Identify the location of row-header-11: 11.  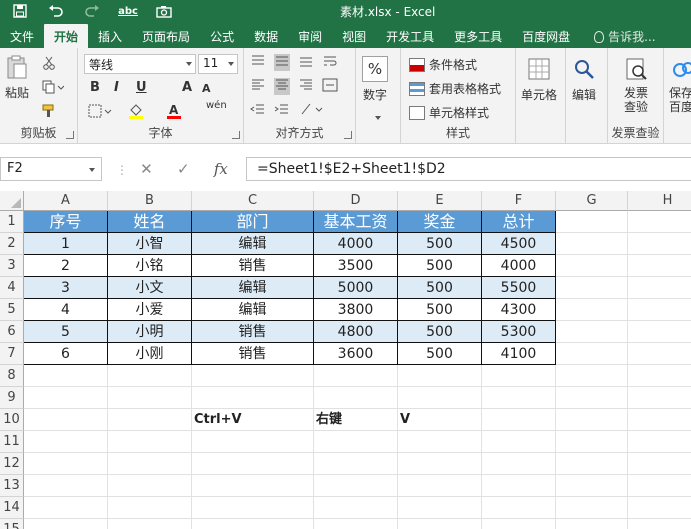
(12, 442).